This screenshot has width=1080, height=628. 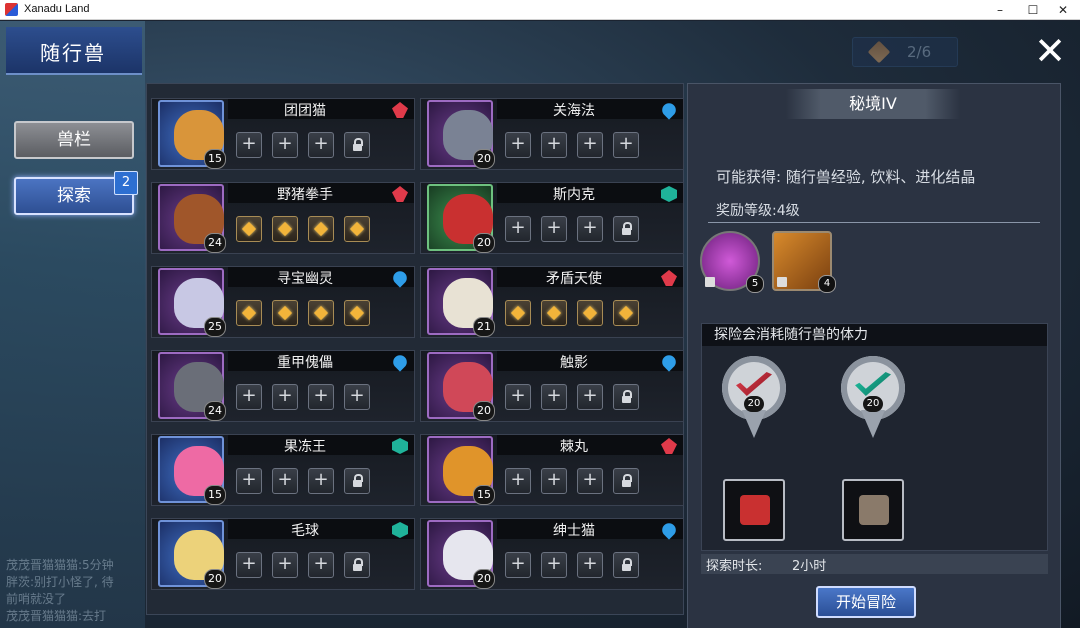 I want to click on pet-card: 矛盾天使 21, so click(x=552, y=302).